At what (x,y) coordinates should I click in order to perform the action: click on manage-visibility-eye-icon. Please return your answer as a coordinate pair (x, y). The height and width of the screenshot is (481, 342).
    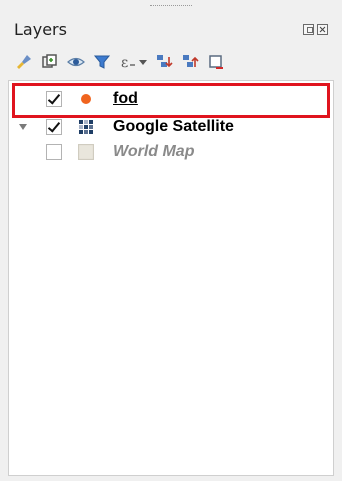
    Looking at the image, I should click on (76, 62).